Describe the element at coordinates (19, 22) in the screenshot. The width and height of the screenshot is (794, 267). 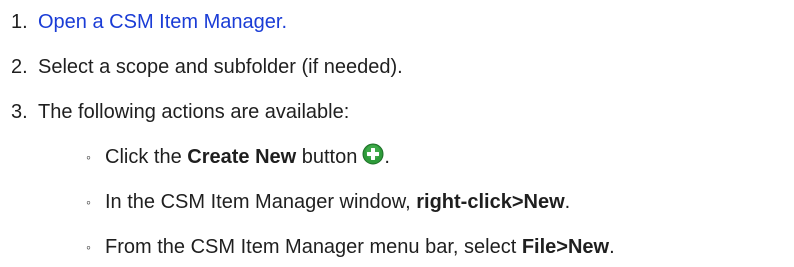
I see `step-number: 1.` at that location.